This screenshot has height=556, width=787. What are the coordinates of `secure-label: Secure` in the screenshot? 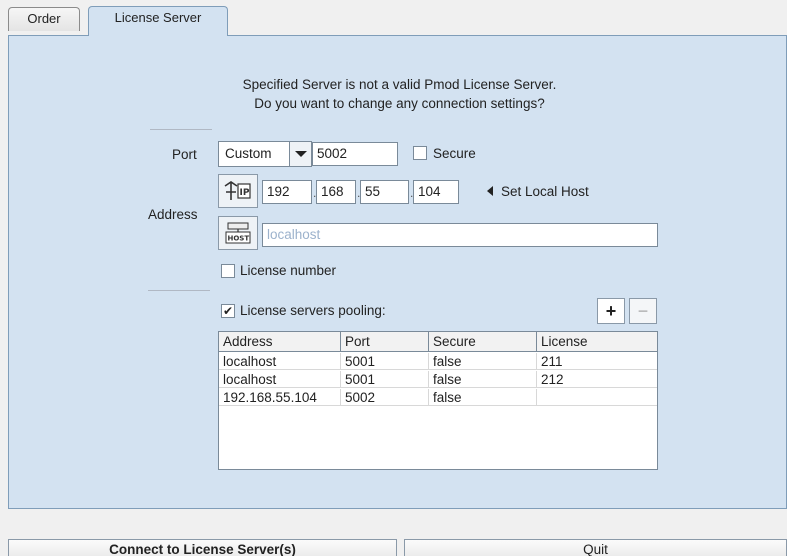 It's located at (454, 153).